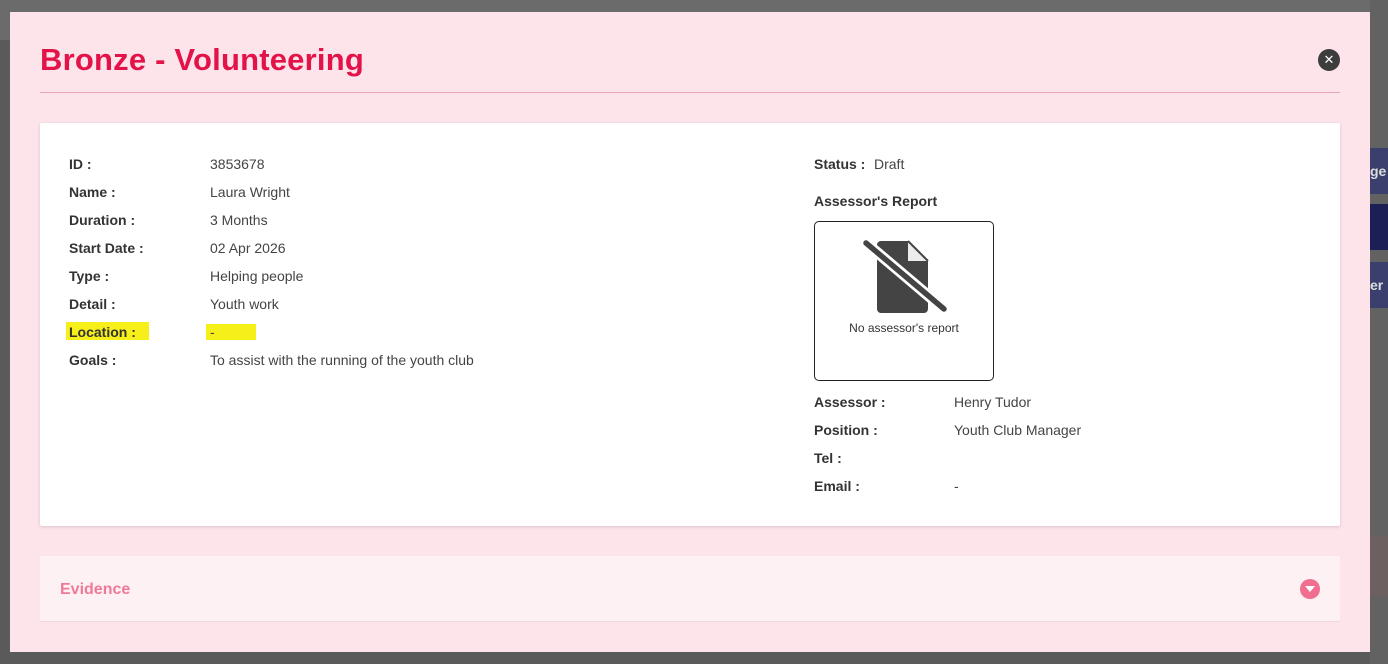  What do you see at coordinates (202, 59) in the screenshot?
I see `modal-title: Bronze - Volunteering` at bounding box center [202, 59].